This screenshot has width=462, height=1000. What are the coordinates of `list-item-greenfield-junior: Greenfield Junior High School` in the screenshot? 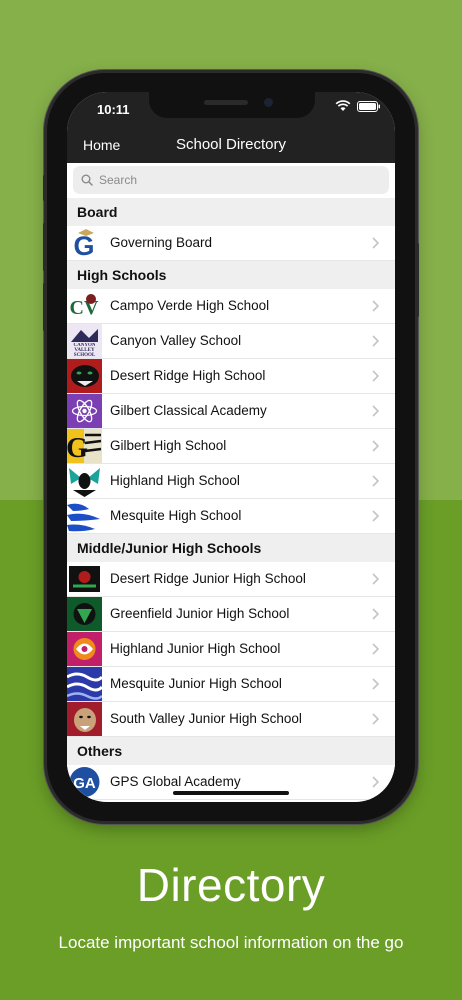 It's located at (231, 614).